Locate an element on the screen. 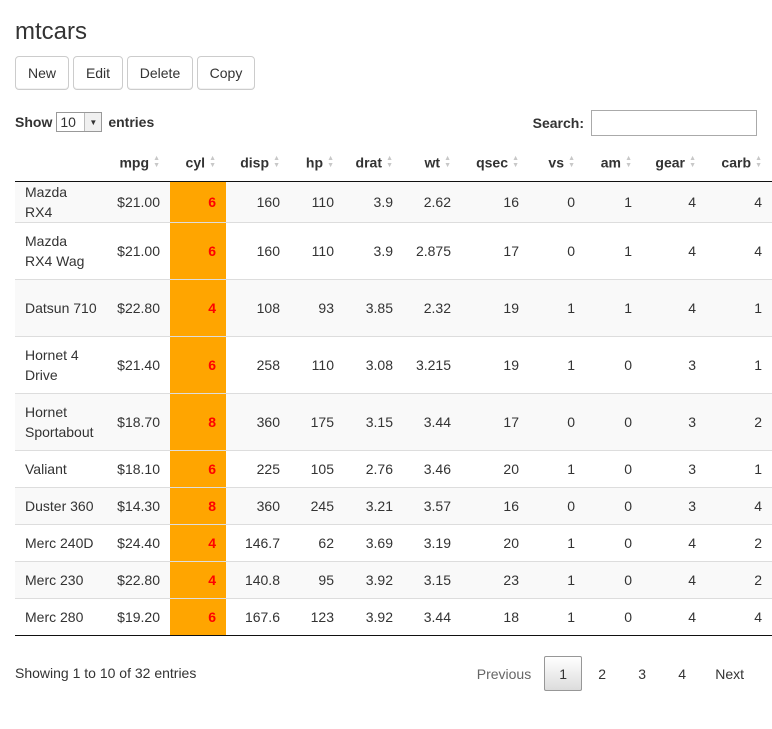 The image size is (772, 729). cell-name: Mazda RX4 Wag is located at coordinates (61, 250).